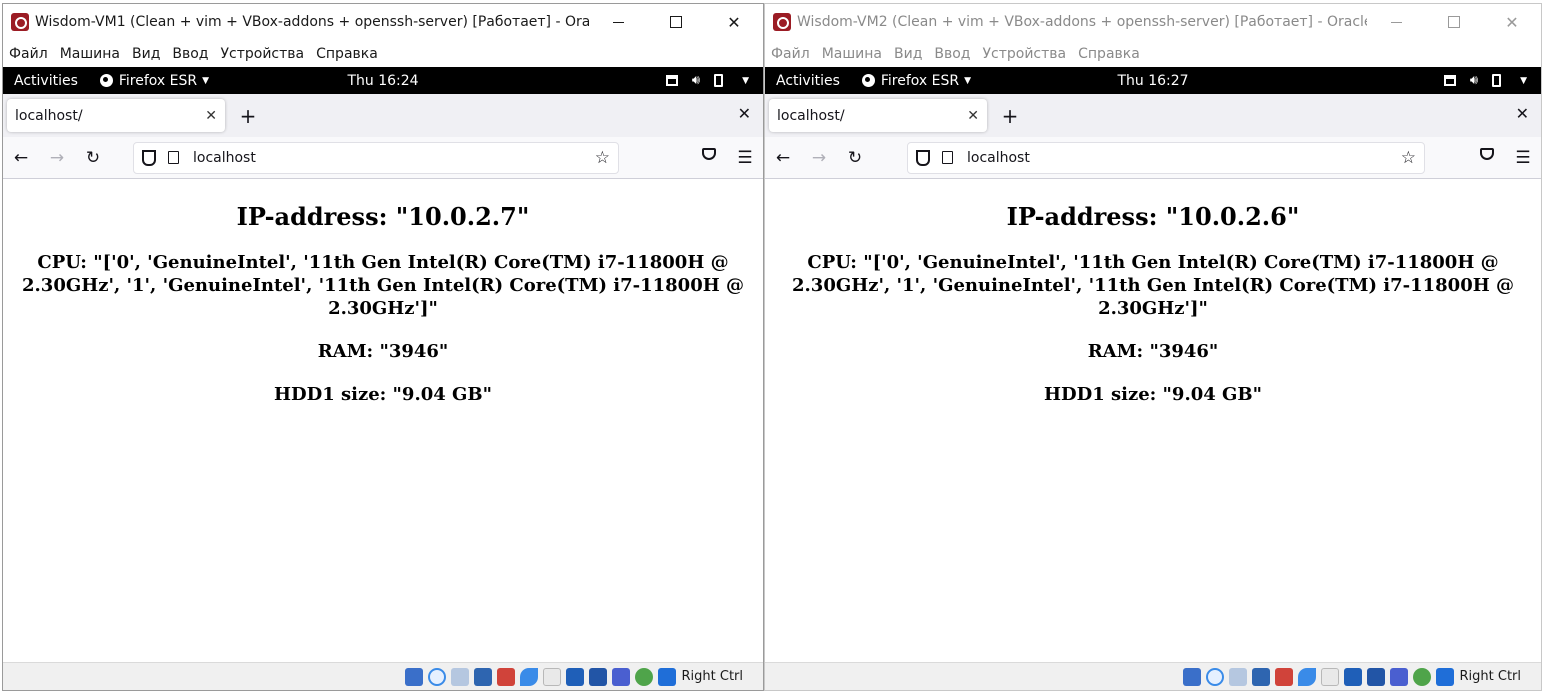 The width and height of the screenshot is (1545, 693). I want to click on gnome-top-bar: Activities Firefox ESR ▼ Thu 16:27 🔊︎ ▼, so click(1153, 80).